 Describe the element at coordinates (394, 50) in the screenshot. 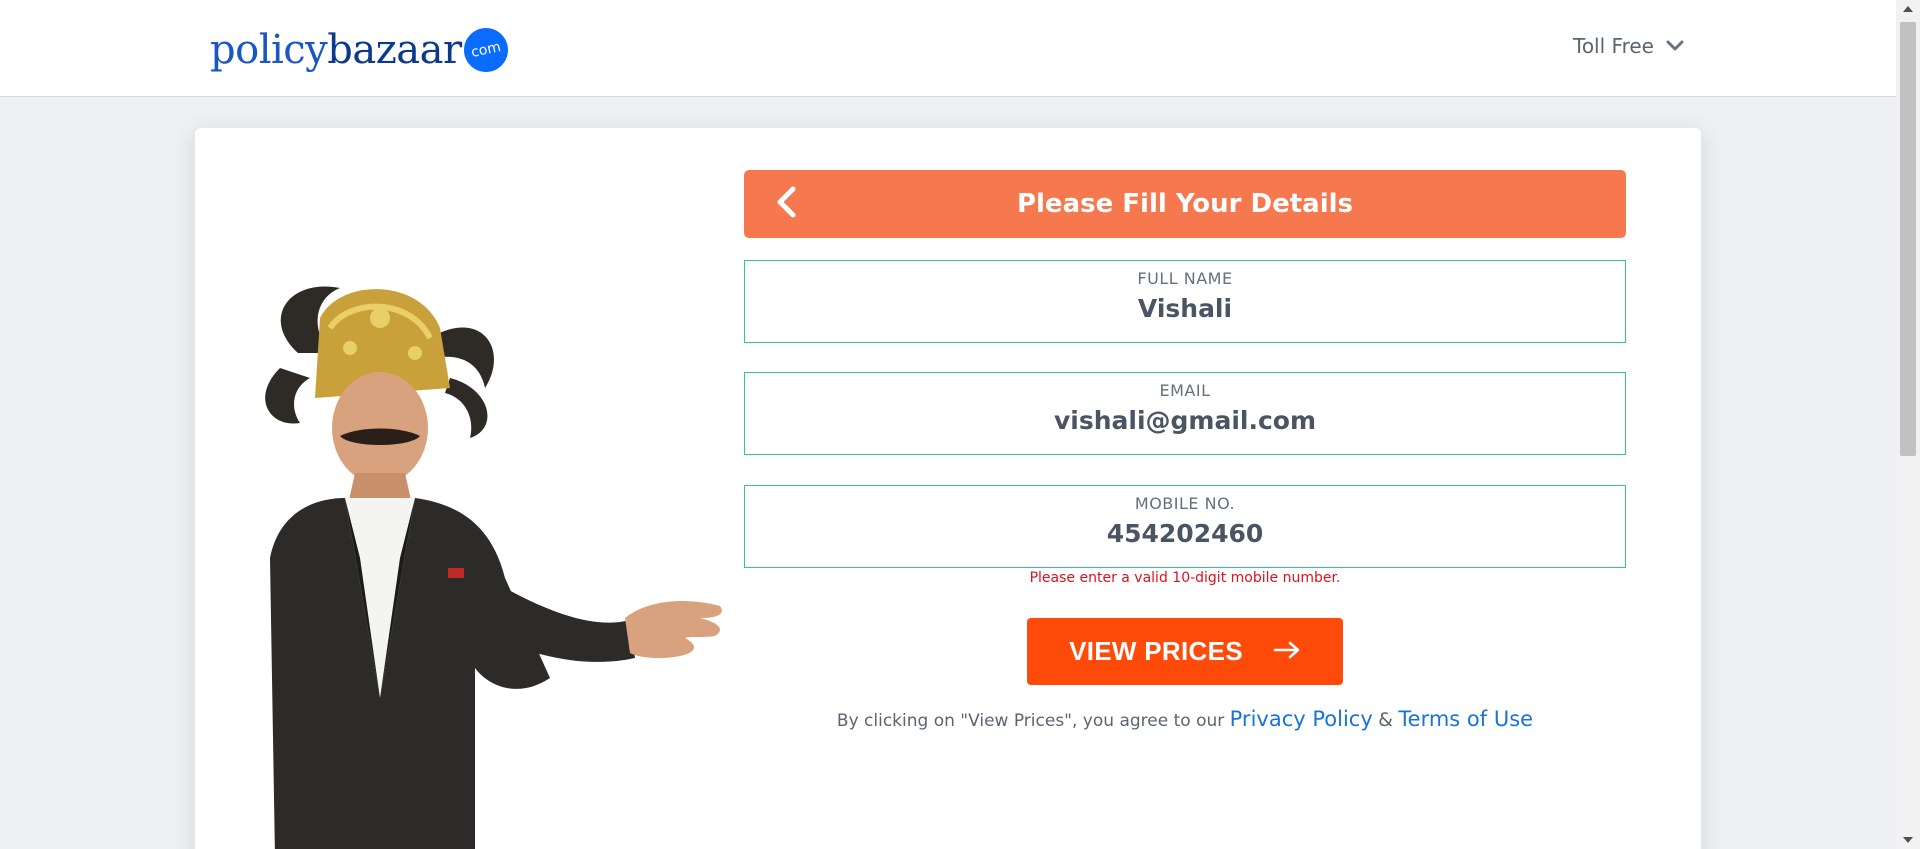

I see `logo-text-bazaar: bazaar` at that location.